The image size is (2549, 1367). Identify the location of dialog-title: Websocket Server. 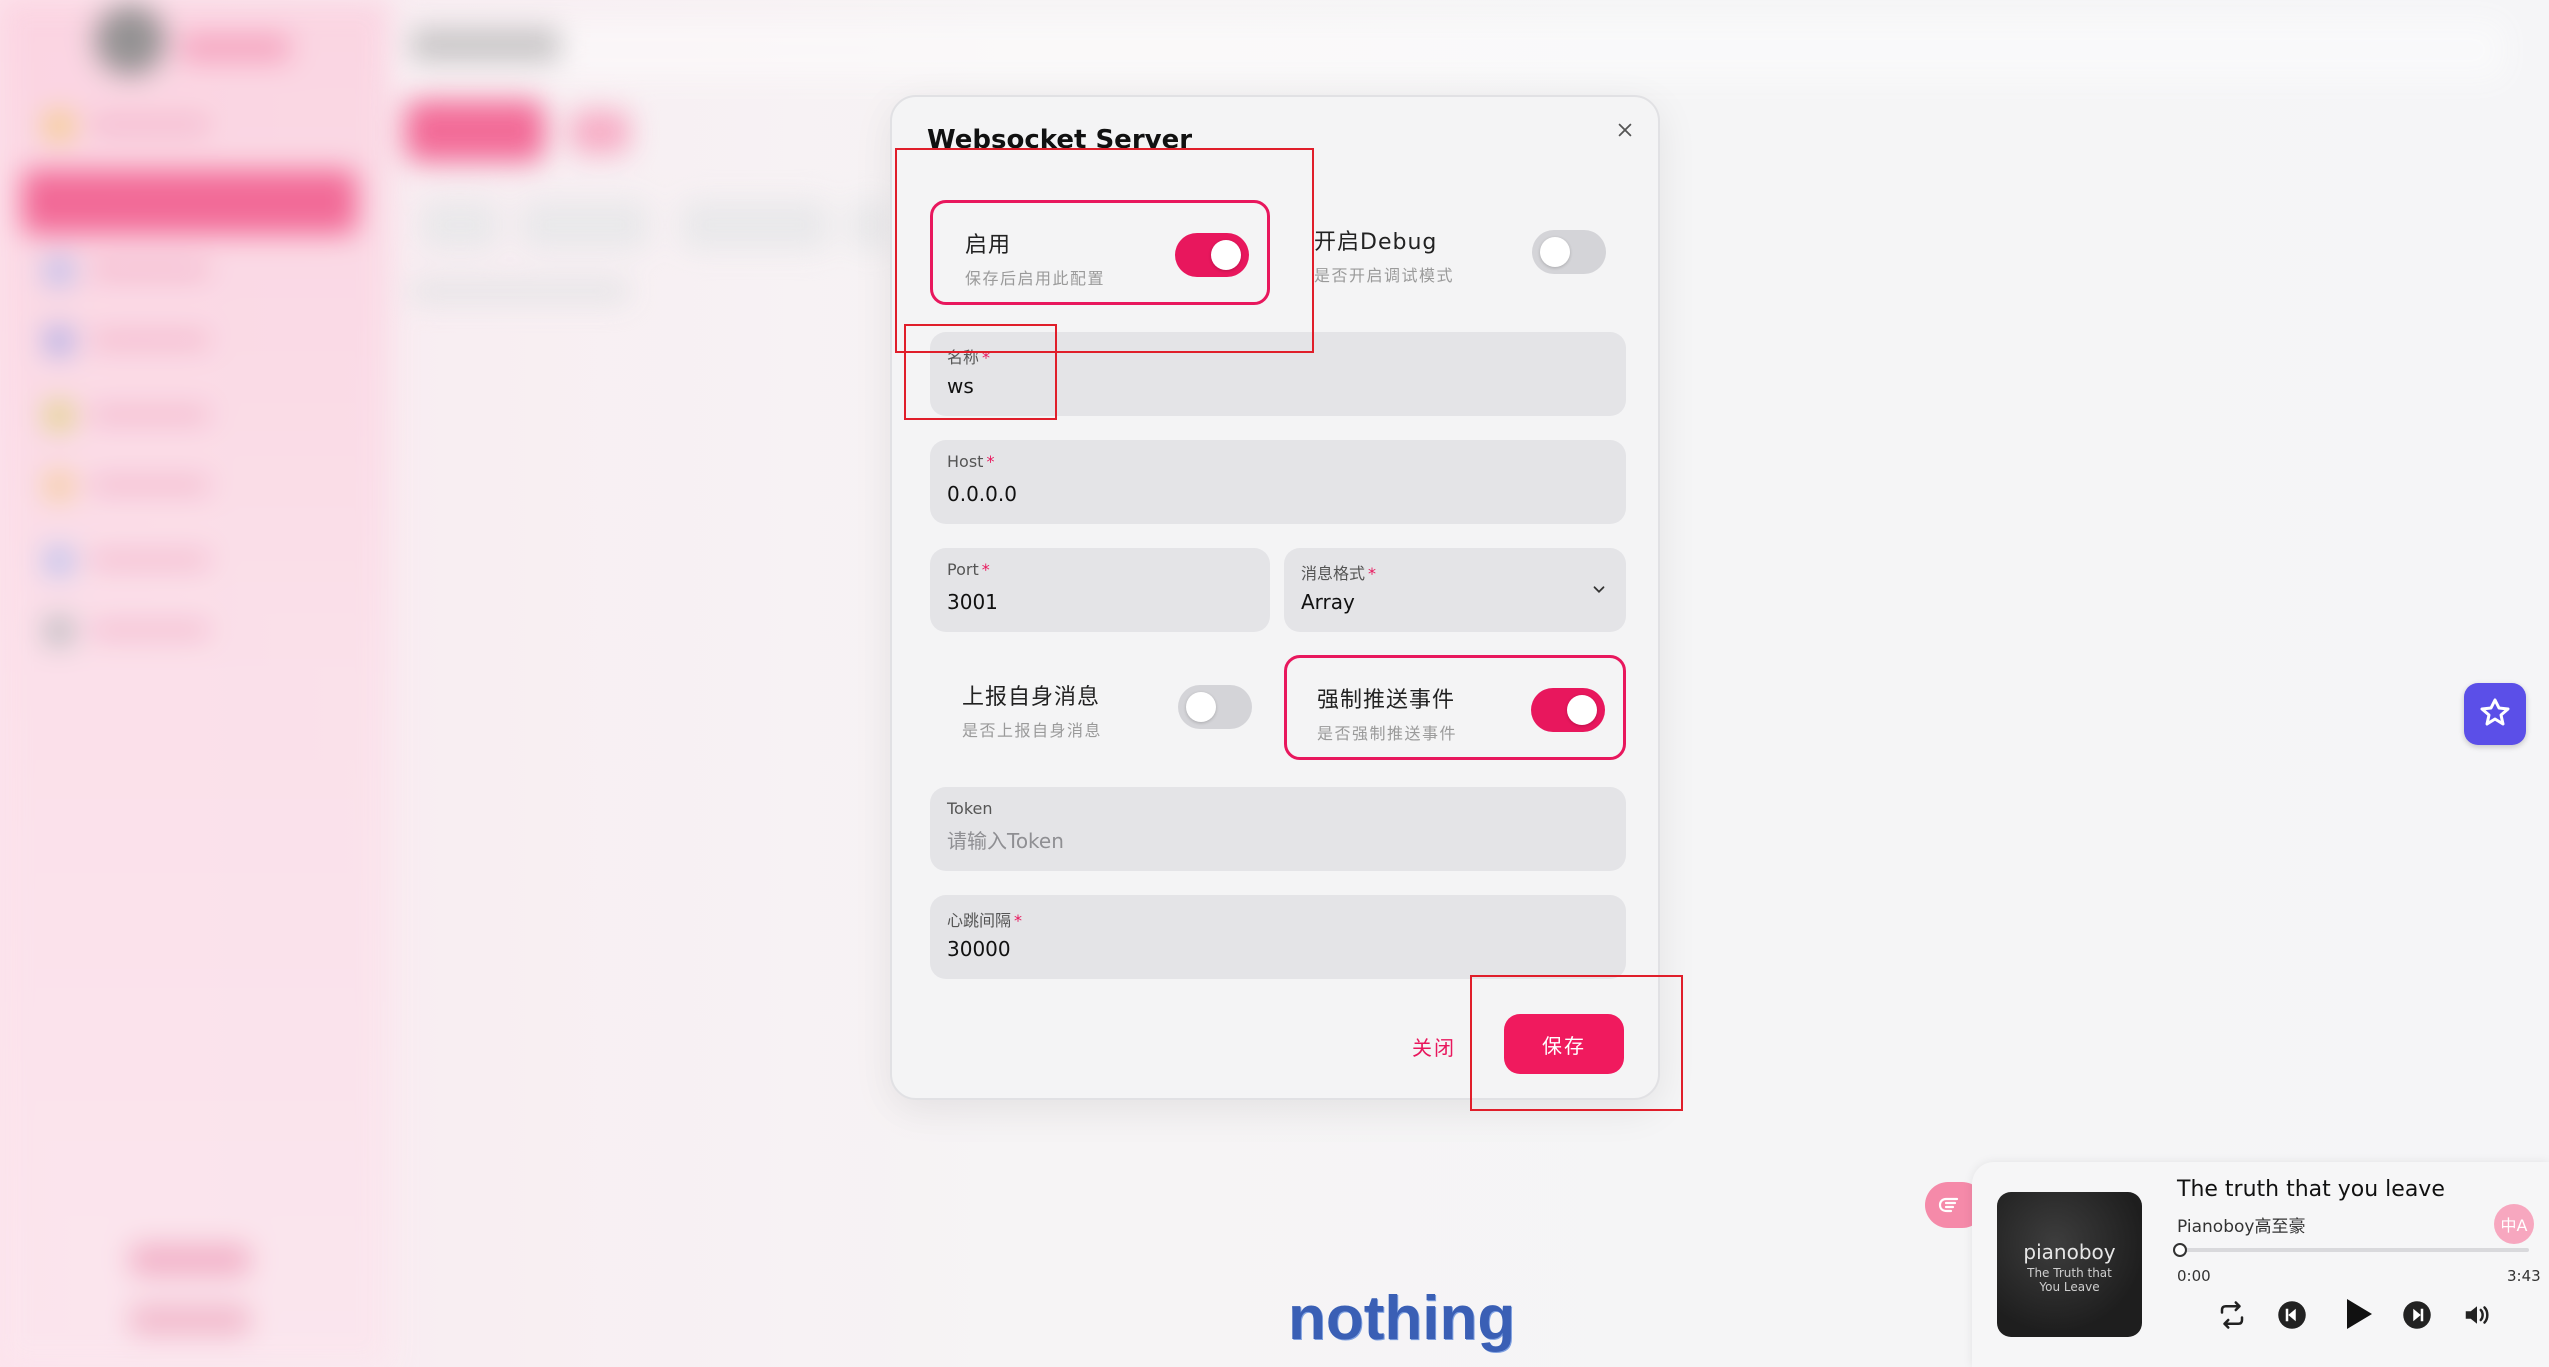
(1060, 140).